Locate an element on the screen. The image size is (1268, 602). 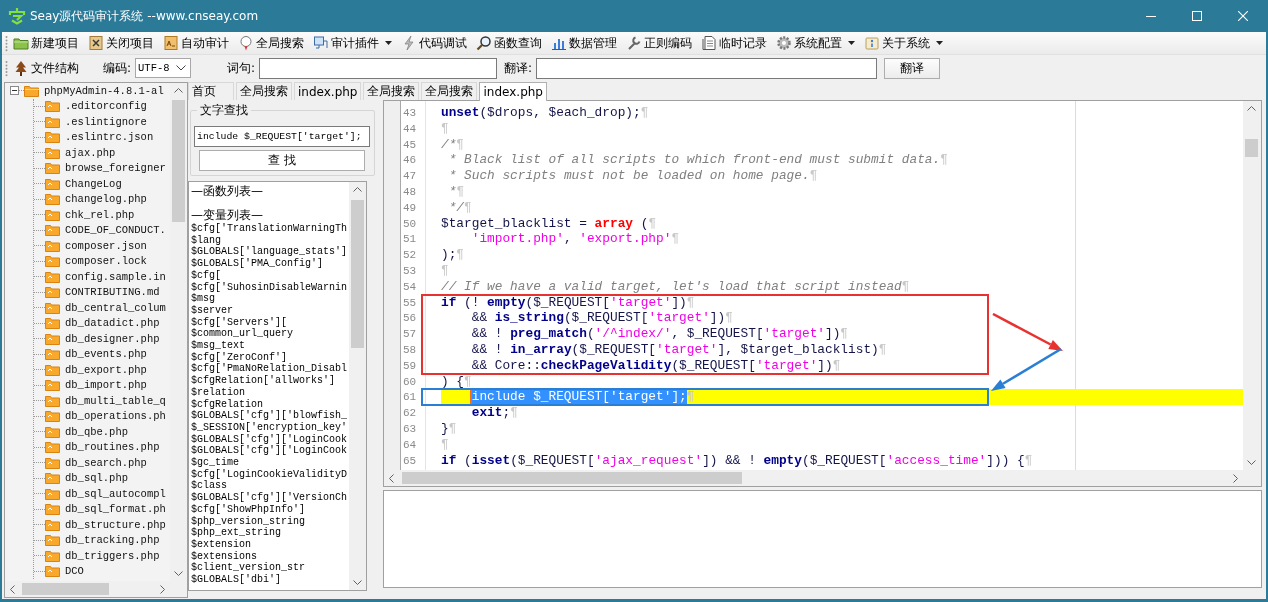
tree-item: chk_rel.php is located at coordinates (100, 214).